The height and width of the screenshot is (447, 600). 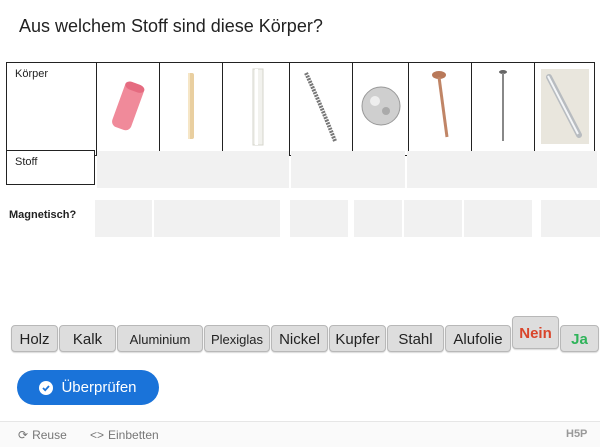 What do you see at coordinates (46, 387) in the screenshot?
I see `check-circle-icon` at bounding box center [46, 387].